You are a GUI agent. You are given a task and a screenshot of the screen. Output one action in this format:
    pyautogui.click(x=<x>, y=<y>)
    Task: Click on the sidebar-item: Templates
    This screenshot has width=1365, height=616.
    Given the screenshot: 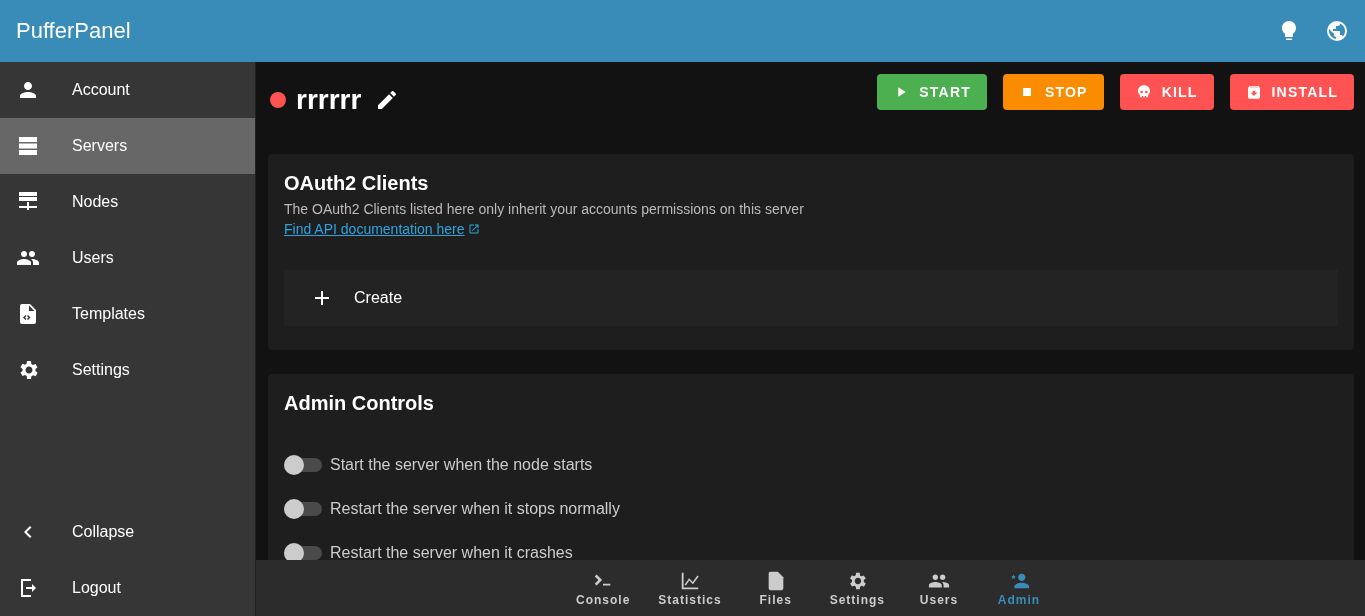 What is the action you would take?
    pyautogui.click(x=127, y=314)
    